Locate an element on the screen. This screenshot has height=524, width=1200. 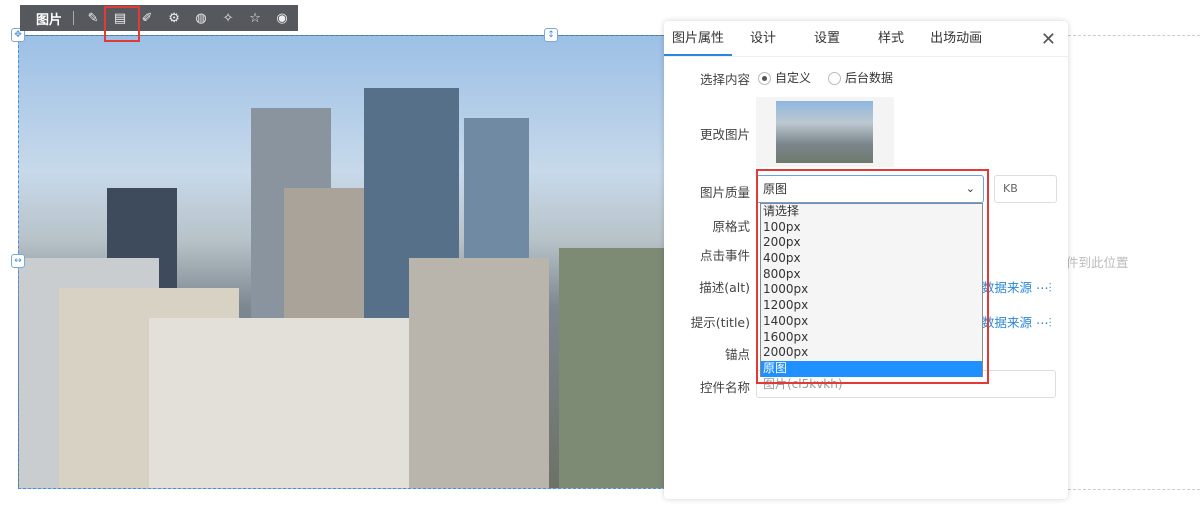
palette-icon: ◍ is located at coordinates (201, 18).